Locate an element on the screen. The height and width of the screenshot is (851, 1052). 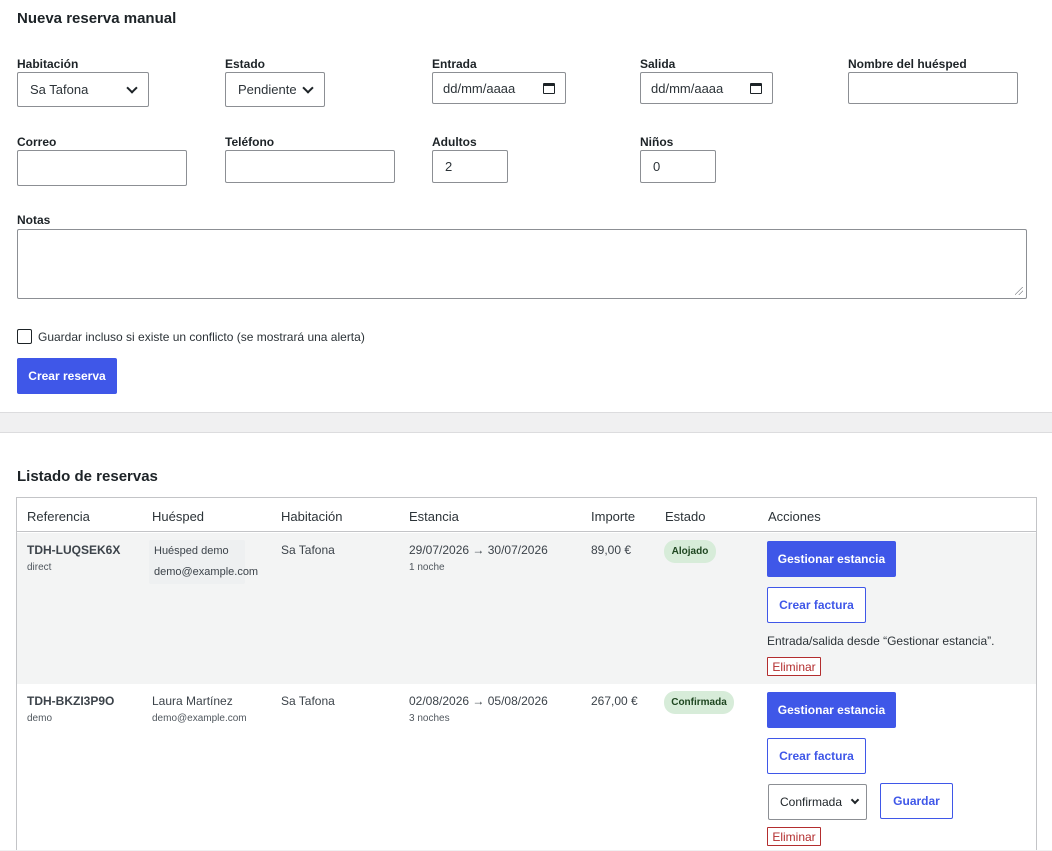
children-label: Niños is located at coordinates (657, 142).